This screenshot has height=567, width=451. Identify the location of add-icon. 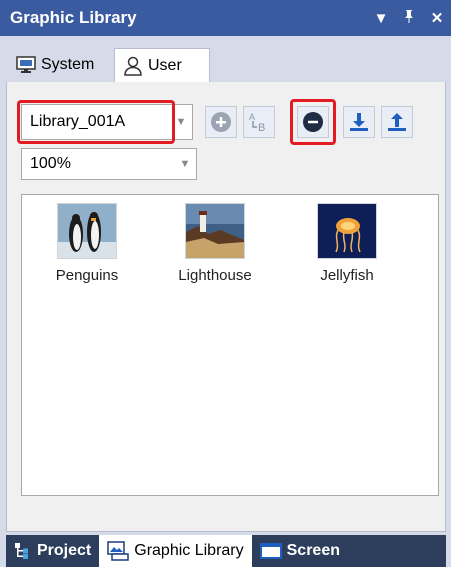
(221, 122).